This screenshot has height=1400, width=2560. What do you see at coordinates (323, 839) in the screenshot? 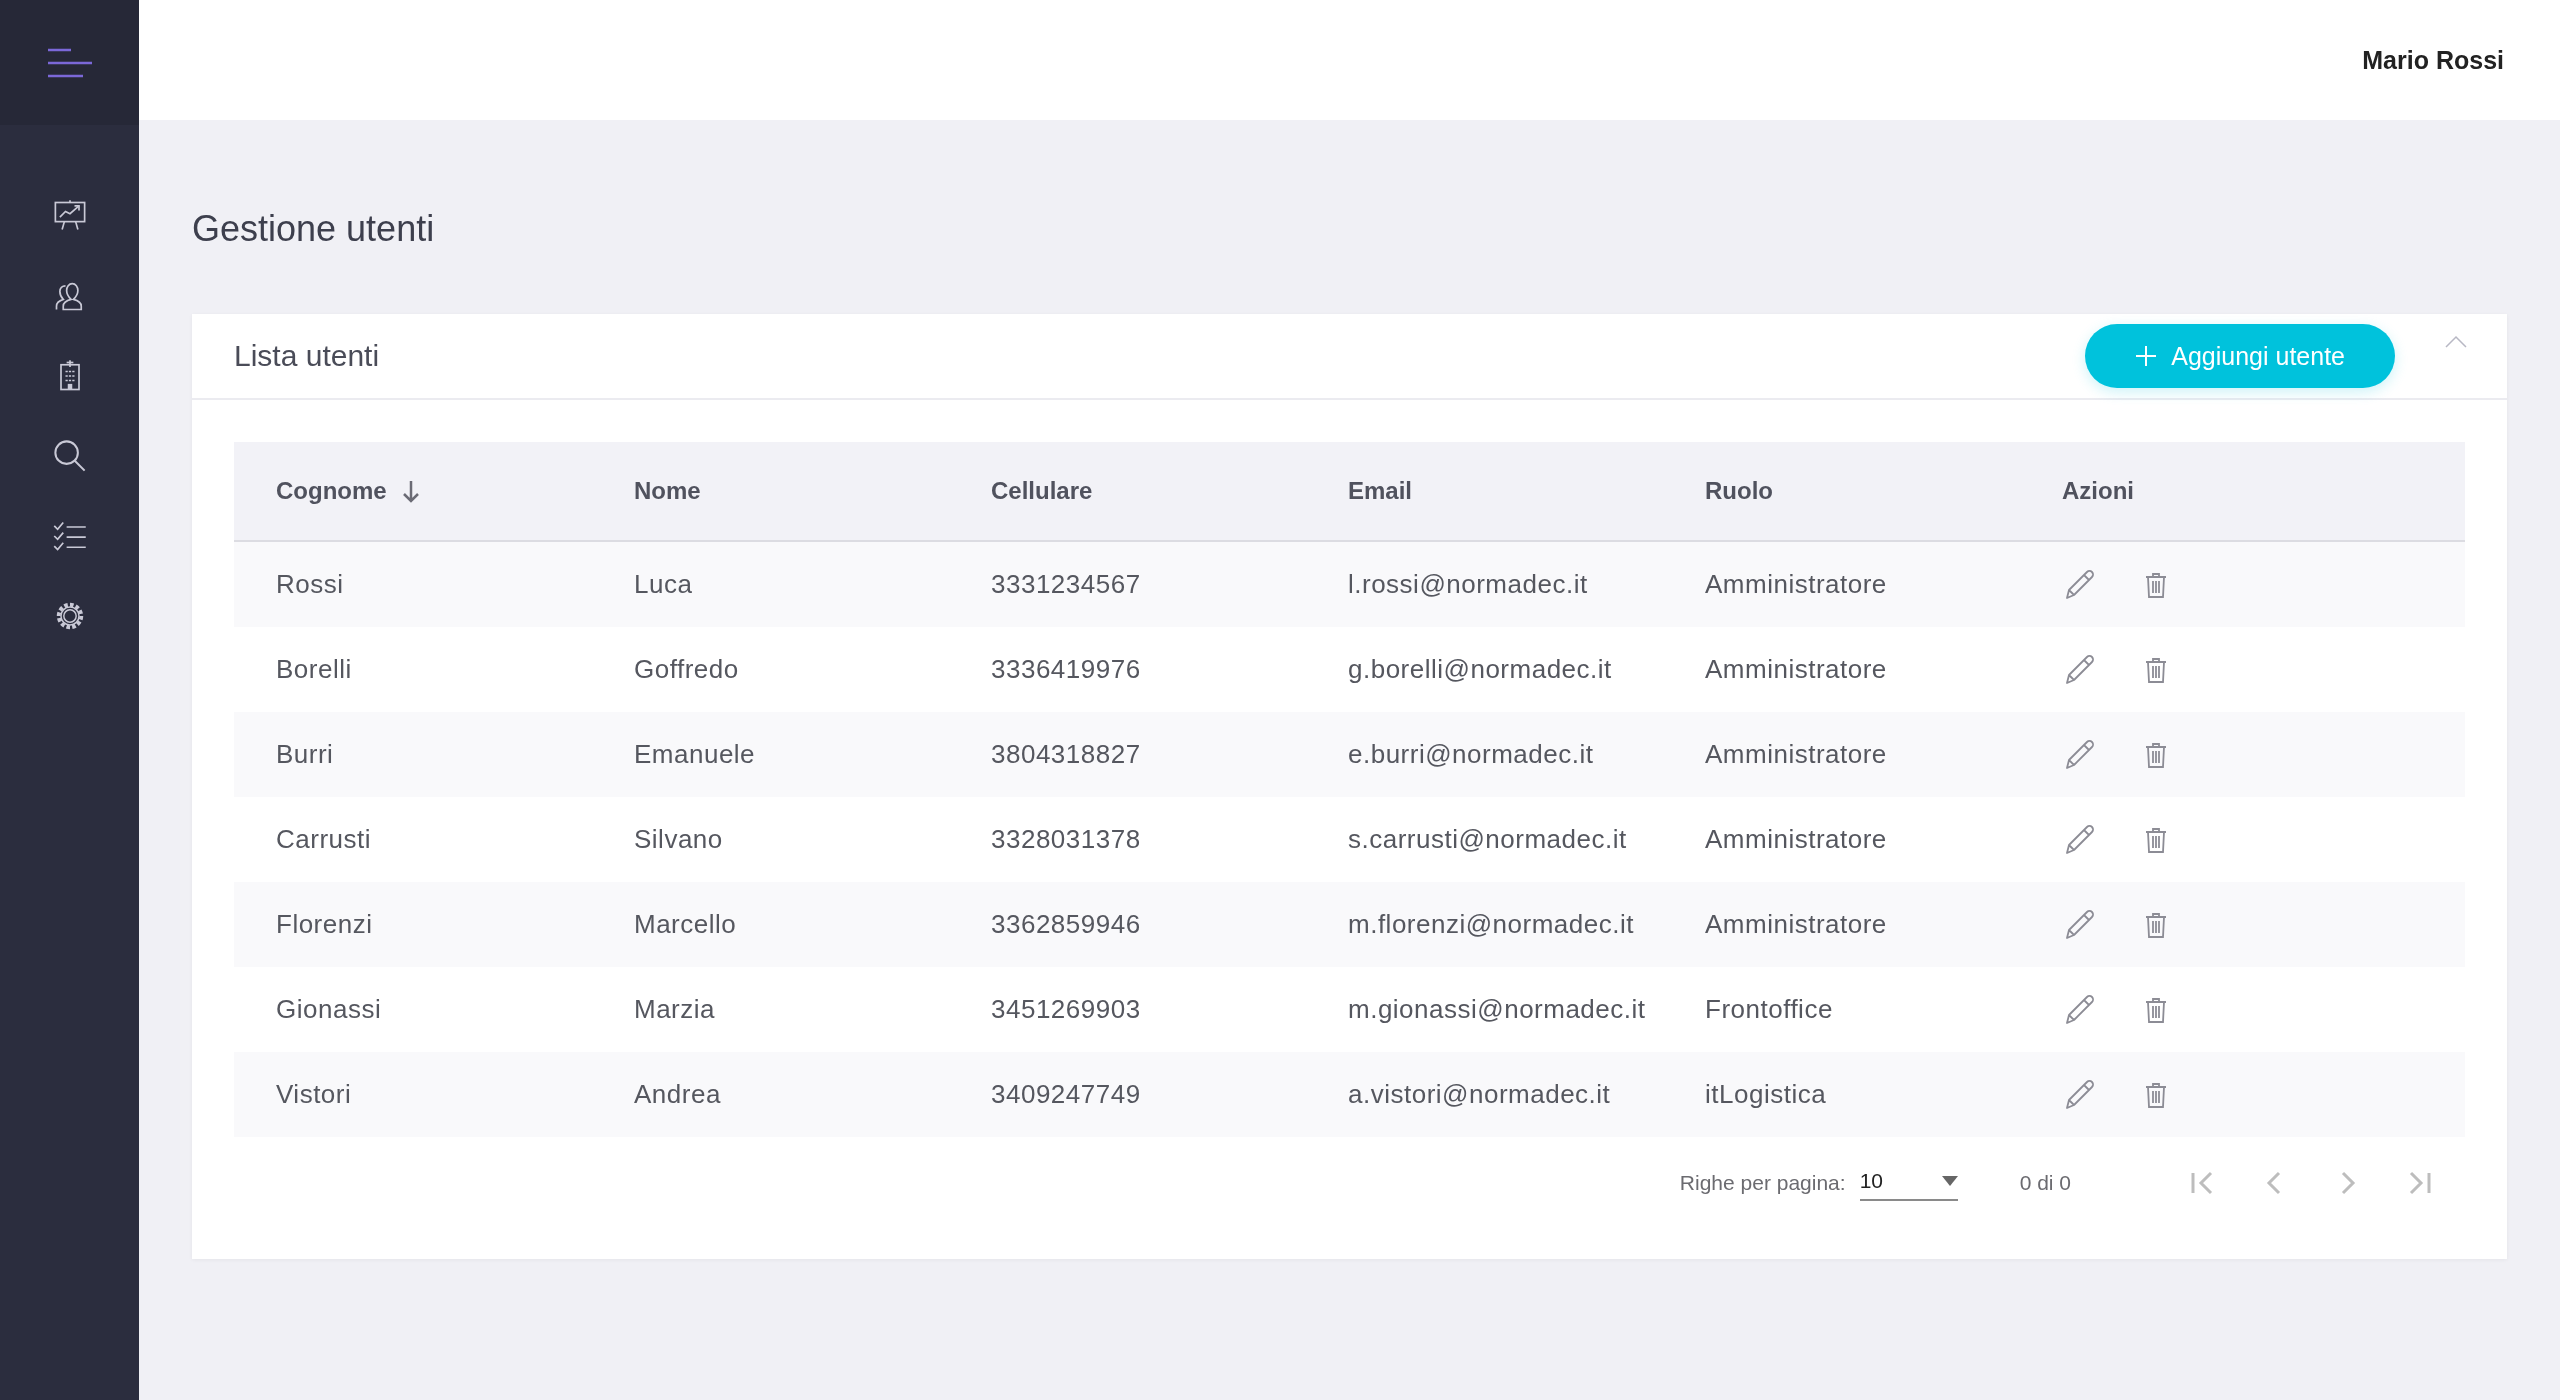
I see `table-cell-text: Carrusti` at bounding box center [323, 839].